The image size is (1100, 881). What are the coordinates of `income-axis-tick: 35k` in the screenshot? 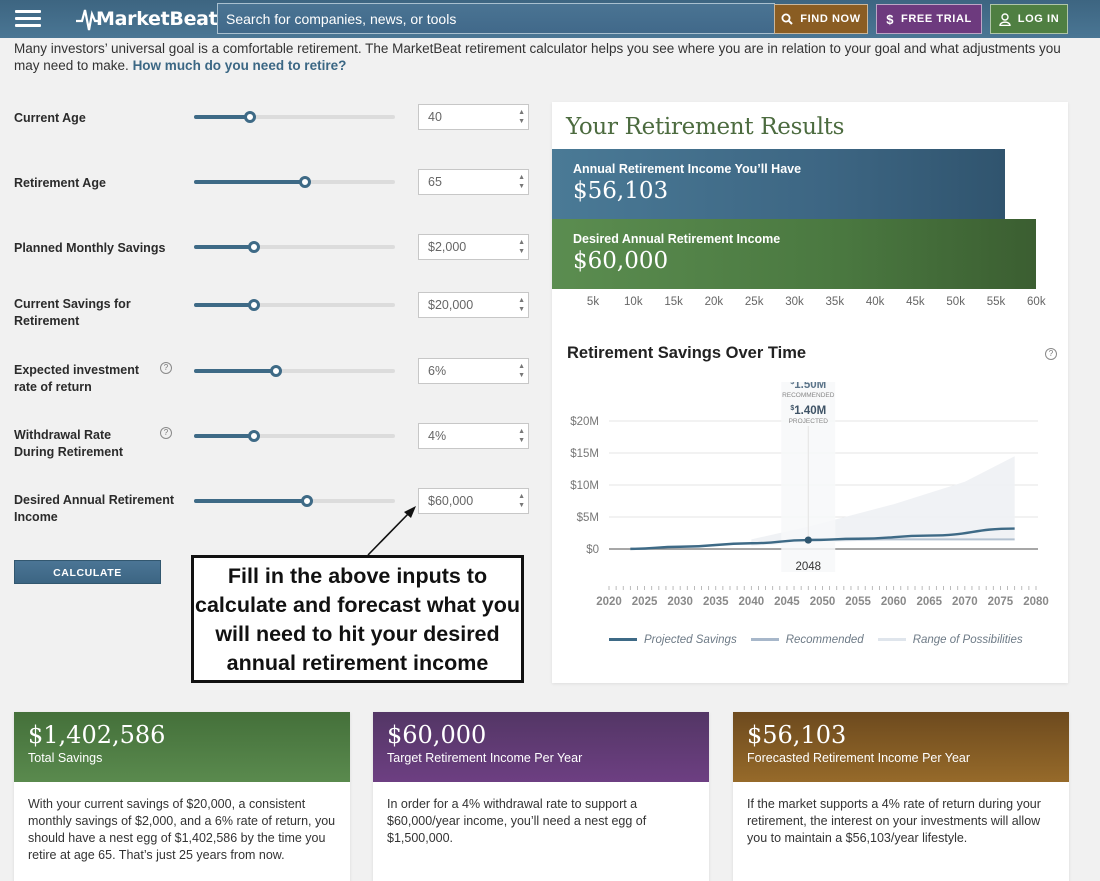 It's located at (835, 302).